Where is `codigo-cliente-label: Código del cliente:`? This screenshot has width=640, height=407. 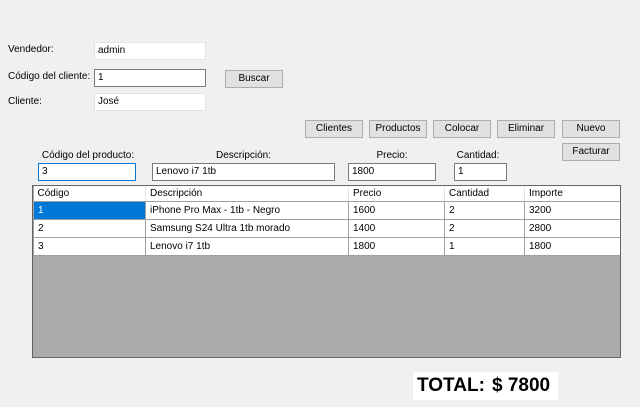 codigo-cliente-label: Código del cliente: is located at coordinates (49, 76).